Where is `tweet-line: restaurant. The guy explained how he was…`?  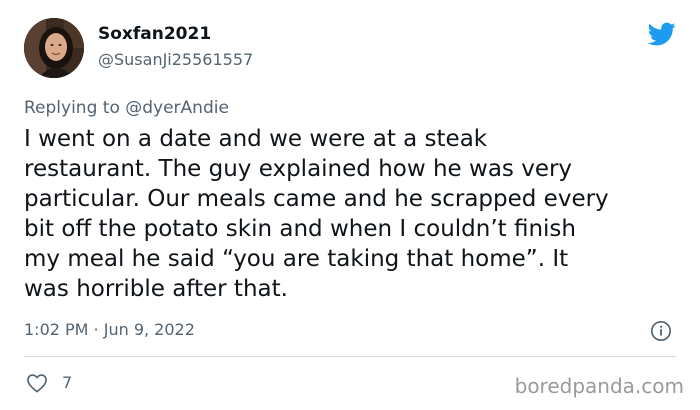
tweet-line: restaurant. The guy explained how he was… is located at coordinates (298, 169).